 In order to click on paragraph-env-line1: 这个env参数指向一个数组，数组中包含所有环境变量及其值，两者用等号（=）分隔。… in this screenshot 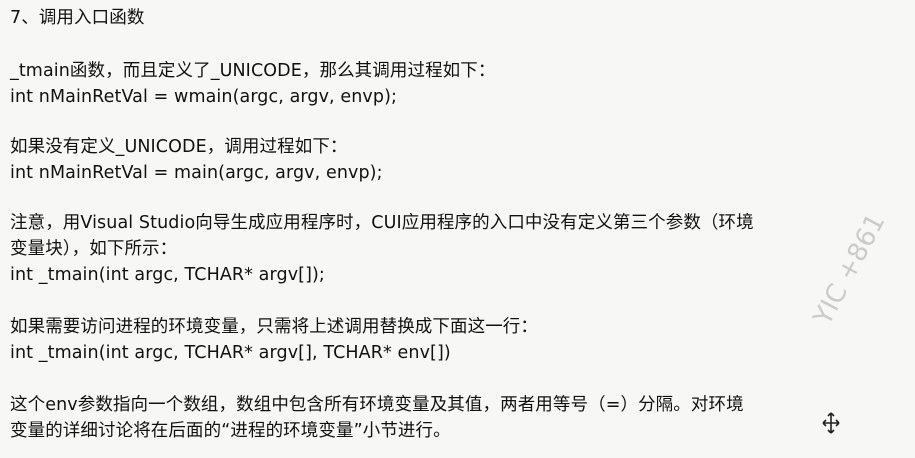, I will do `click(377, 405)`.